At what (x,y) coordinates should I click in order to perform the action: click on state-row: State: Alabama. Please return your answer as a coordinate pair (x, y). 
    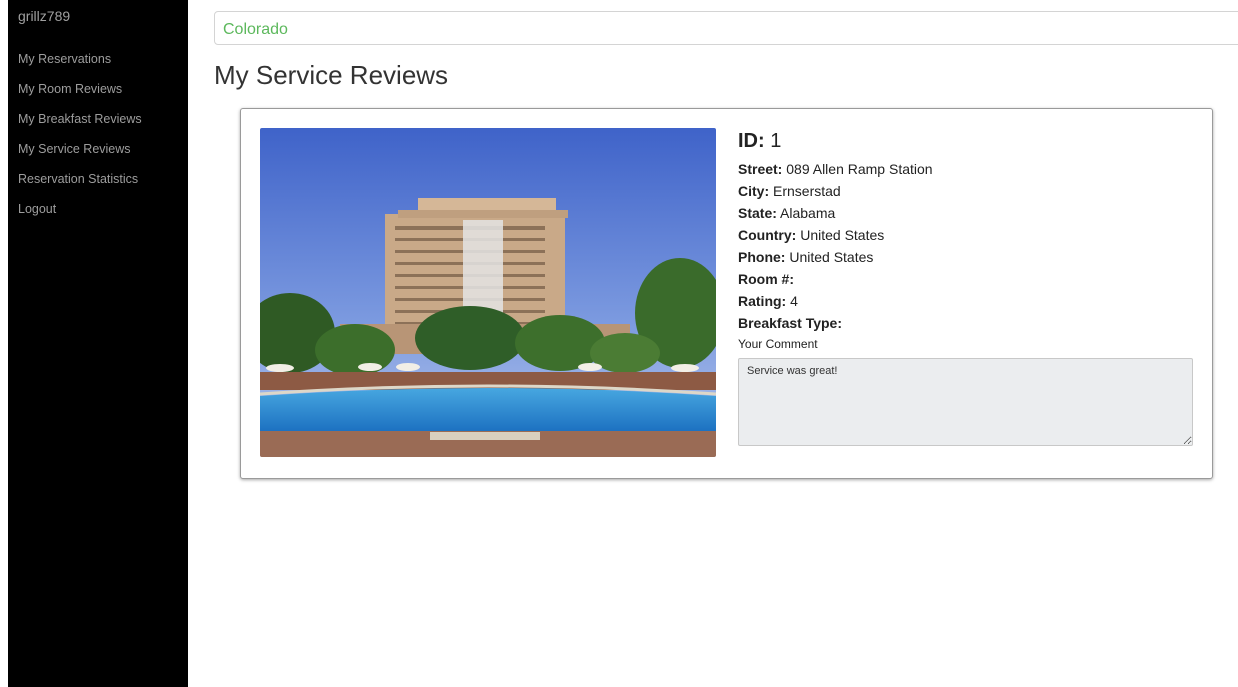
    Looking at the image, I should click on (968, 214).